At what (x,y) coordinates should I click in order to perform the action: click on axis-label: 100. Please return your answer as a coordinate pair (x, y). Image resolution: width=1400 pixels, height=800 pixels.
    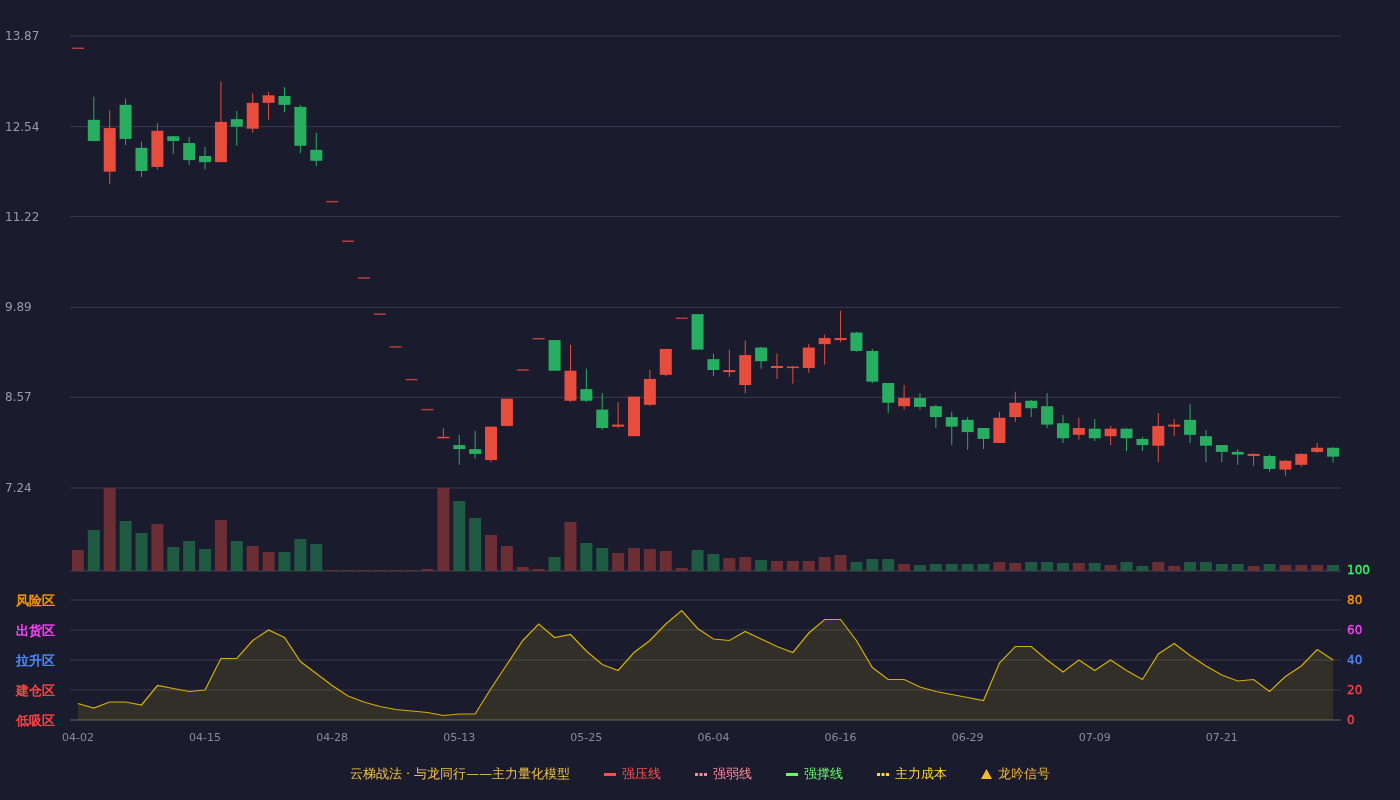
    Looking at the image, I should click on (1358, 570).